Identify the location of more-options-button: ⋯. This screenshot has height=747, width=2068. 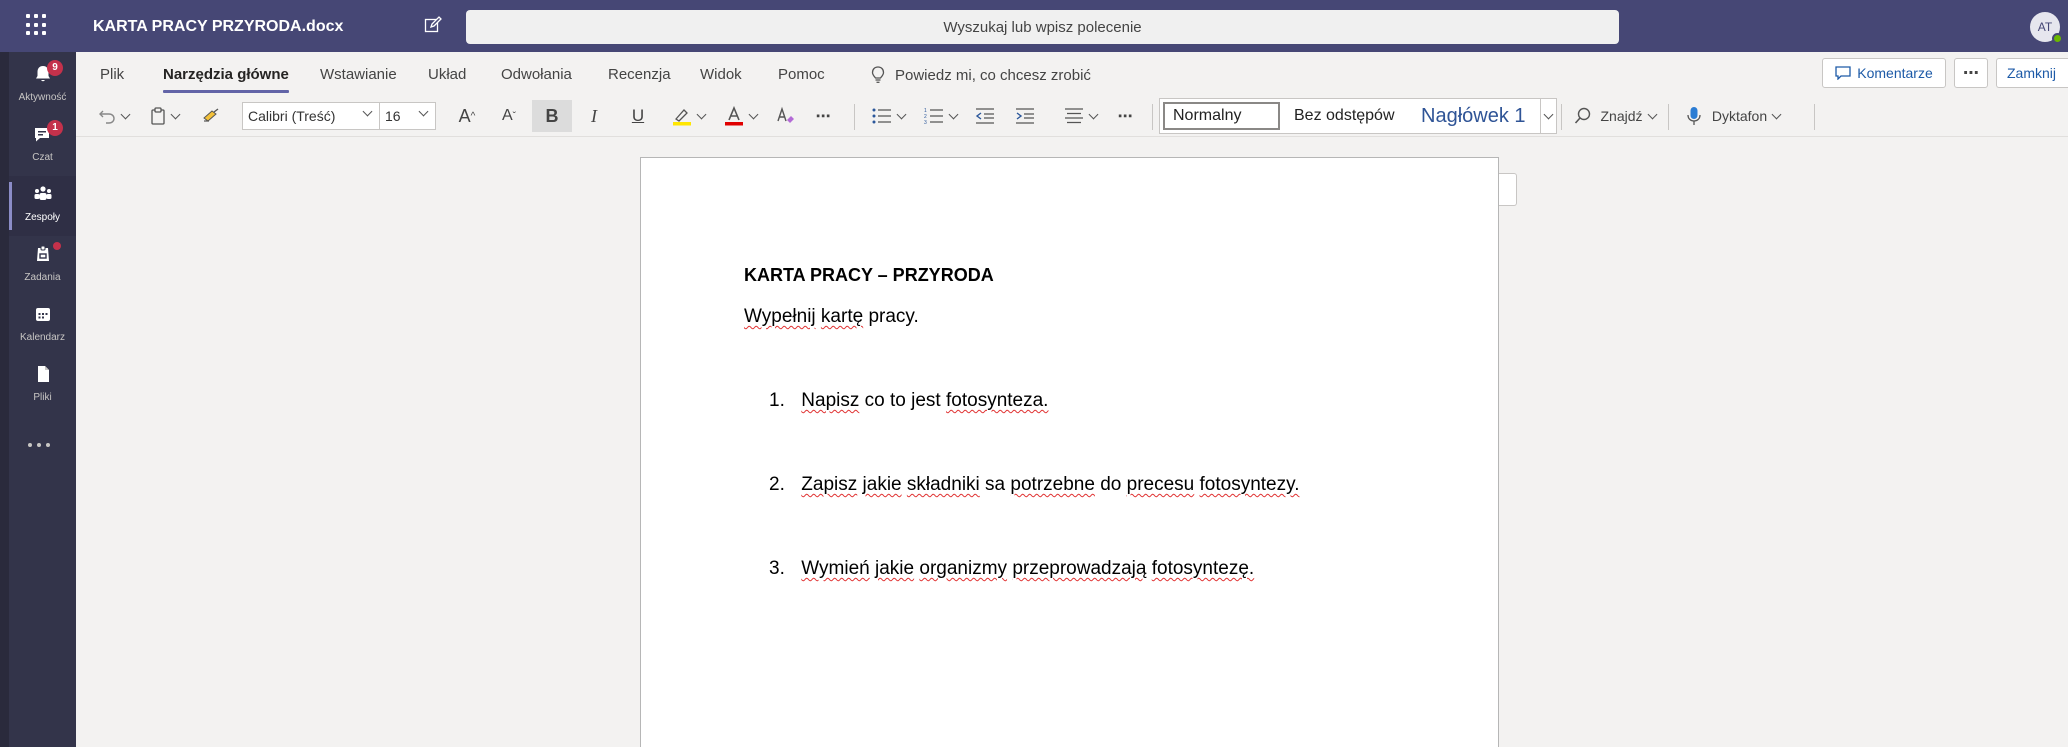
(1971, 73).